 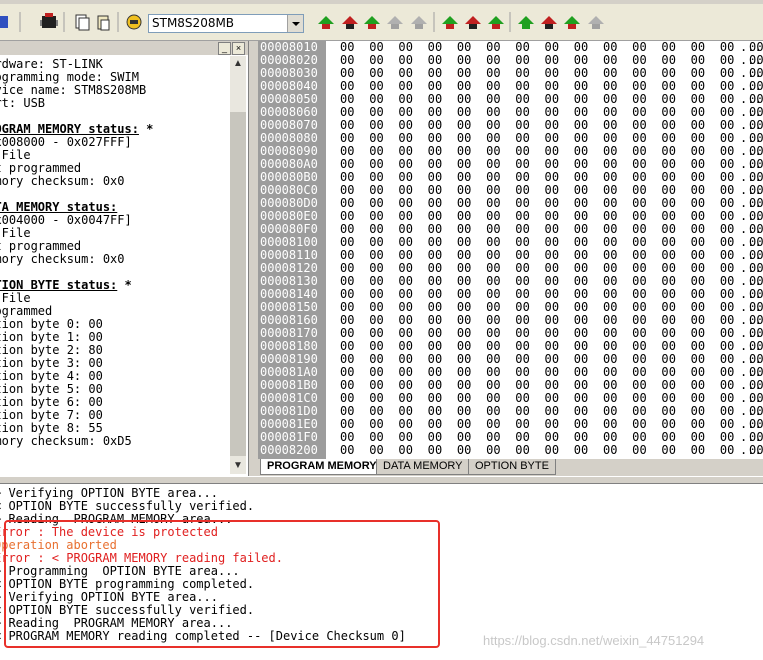 I want to click on memory-tabs: PROGRAM MEMORY DATA MEMORY OPTION BYTE, so click(x=510, y=467).